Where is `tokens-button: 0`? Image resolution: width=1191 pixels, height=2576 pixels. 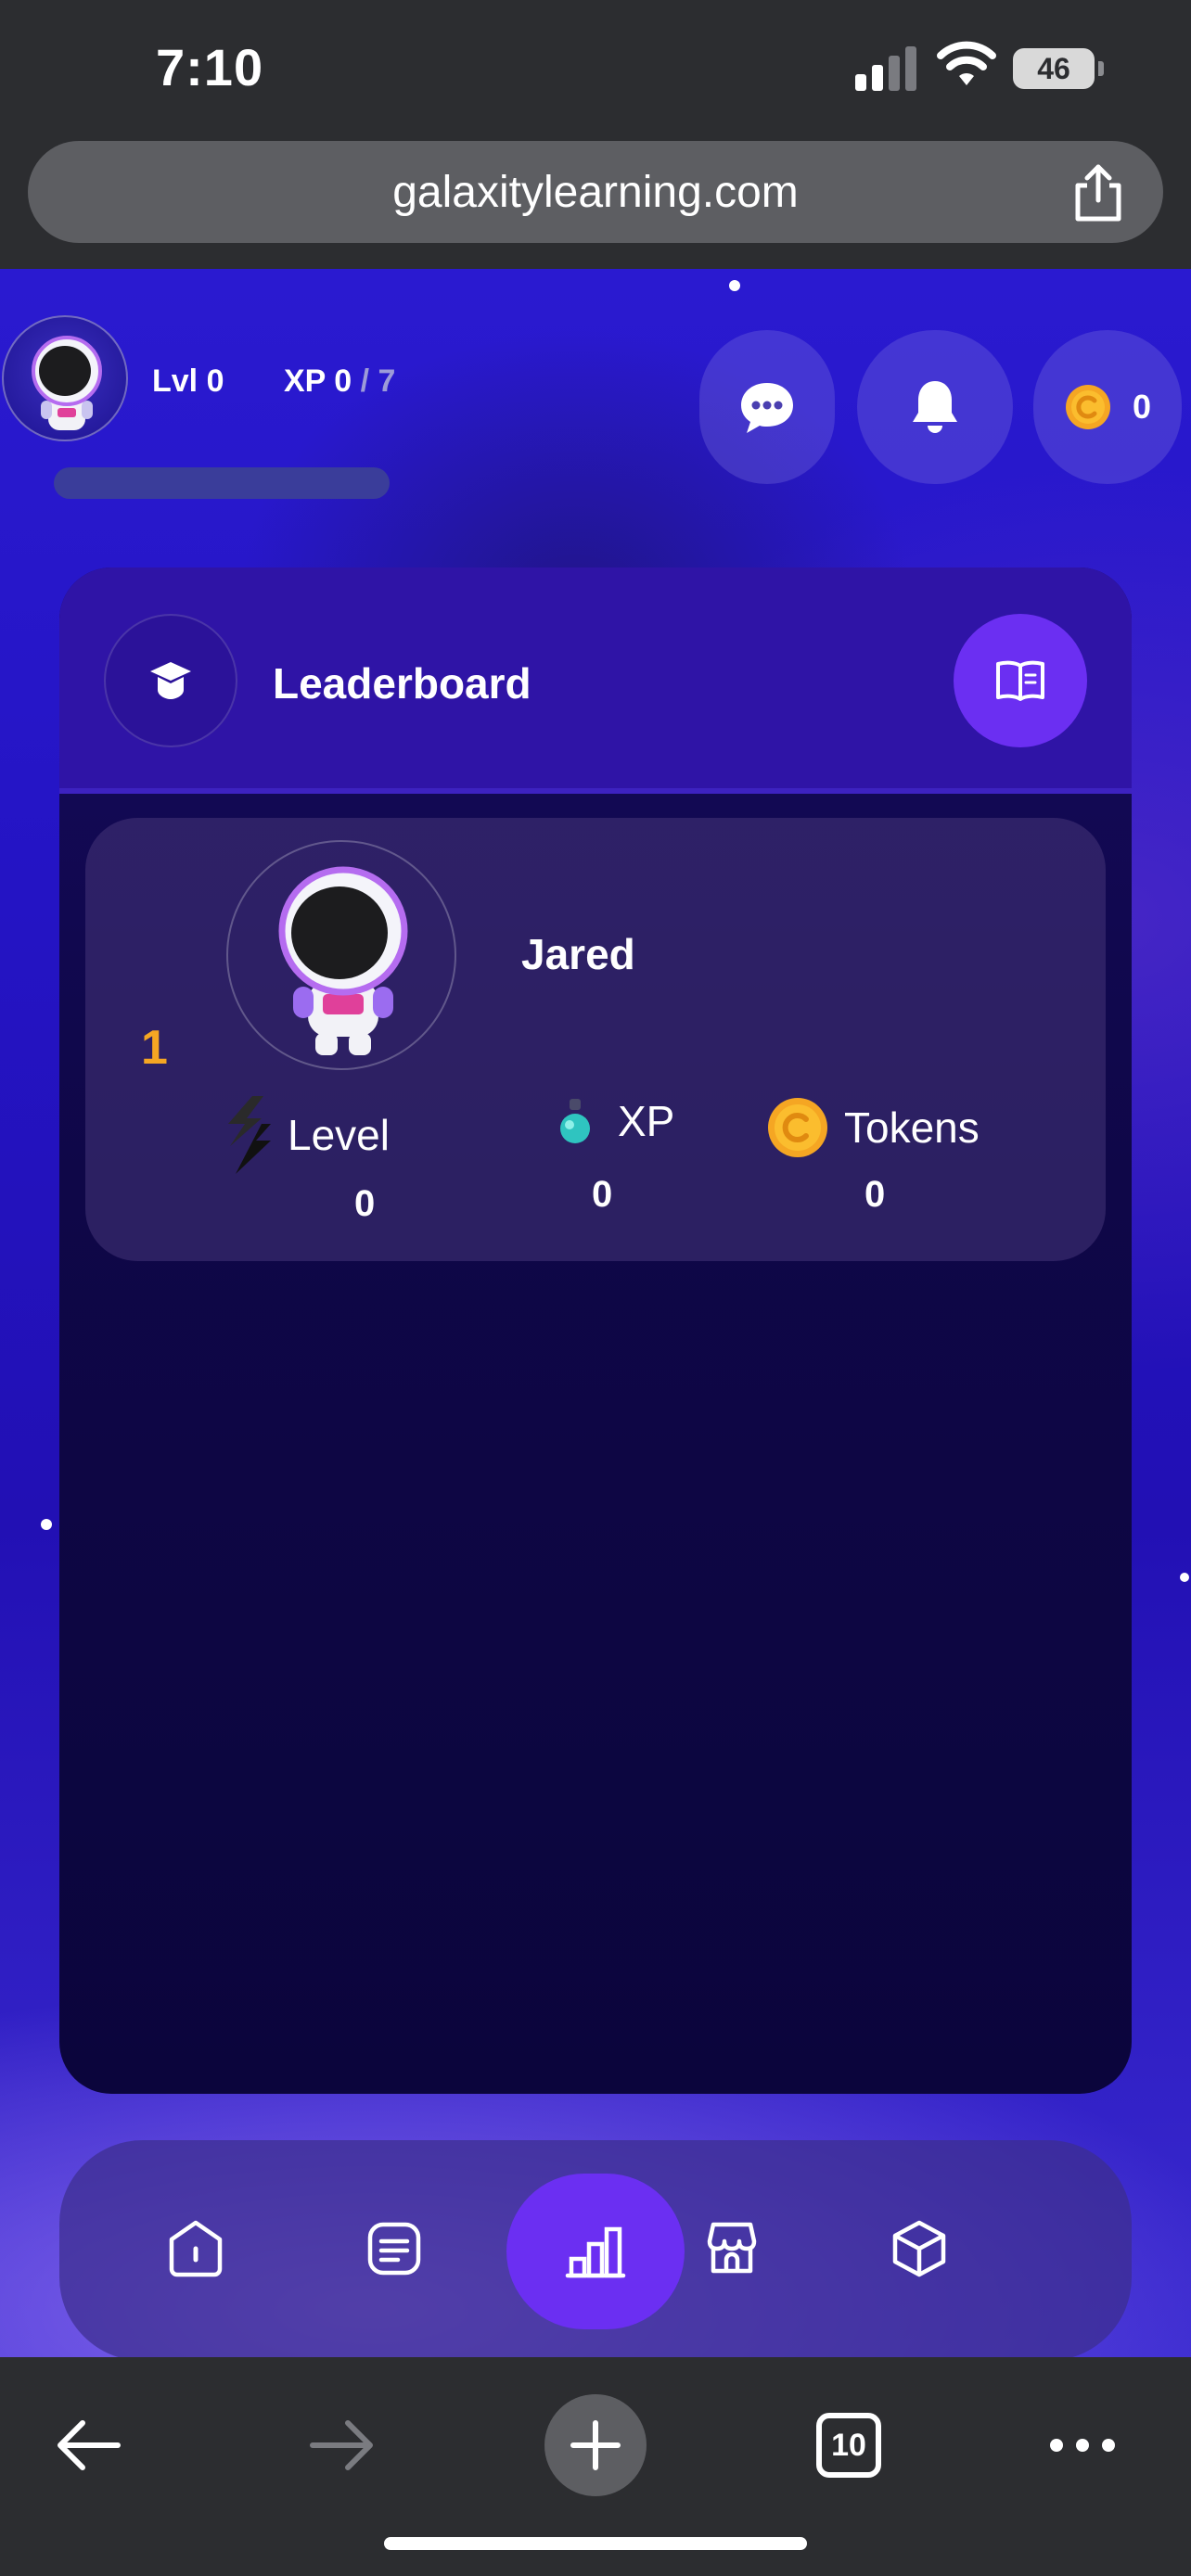 tokens-button: 0 is located at coordinates (1107, 407).